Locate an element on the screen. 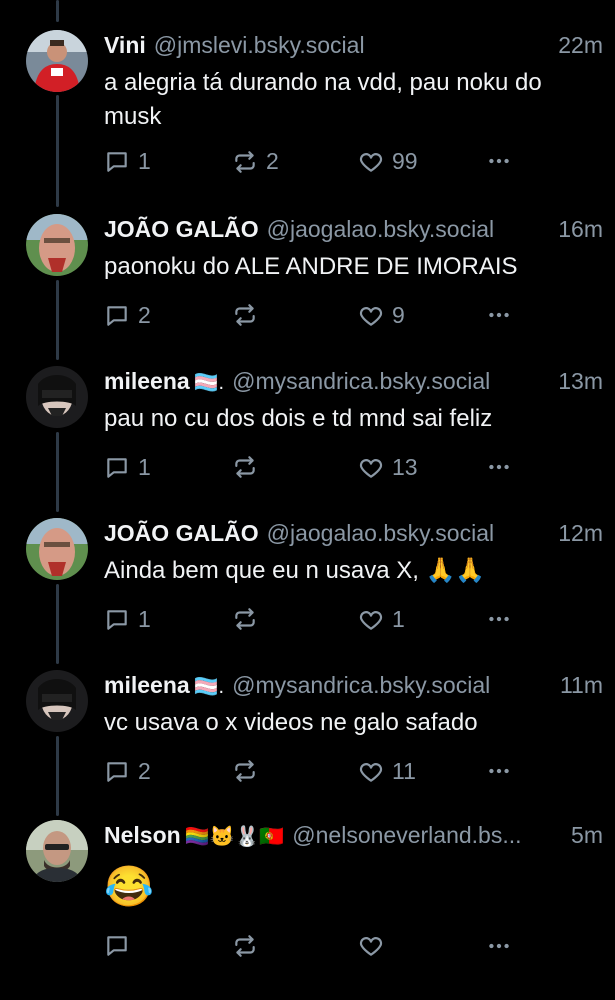 This screenshot has width=615, height=1000. post-actions: 1 1 is located at coordinates (359, 621).